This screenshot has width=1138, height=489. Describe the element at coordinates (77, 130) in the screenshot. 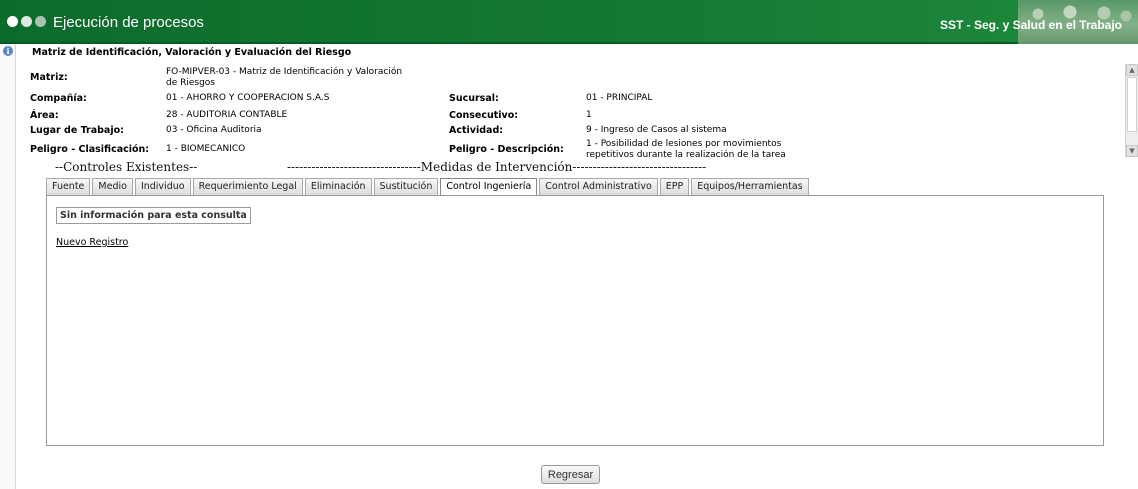

I see `lugar-label: Lugar de Trabajo:` at that location.